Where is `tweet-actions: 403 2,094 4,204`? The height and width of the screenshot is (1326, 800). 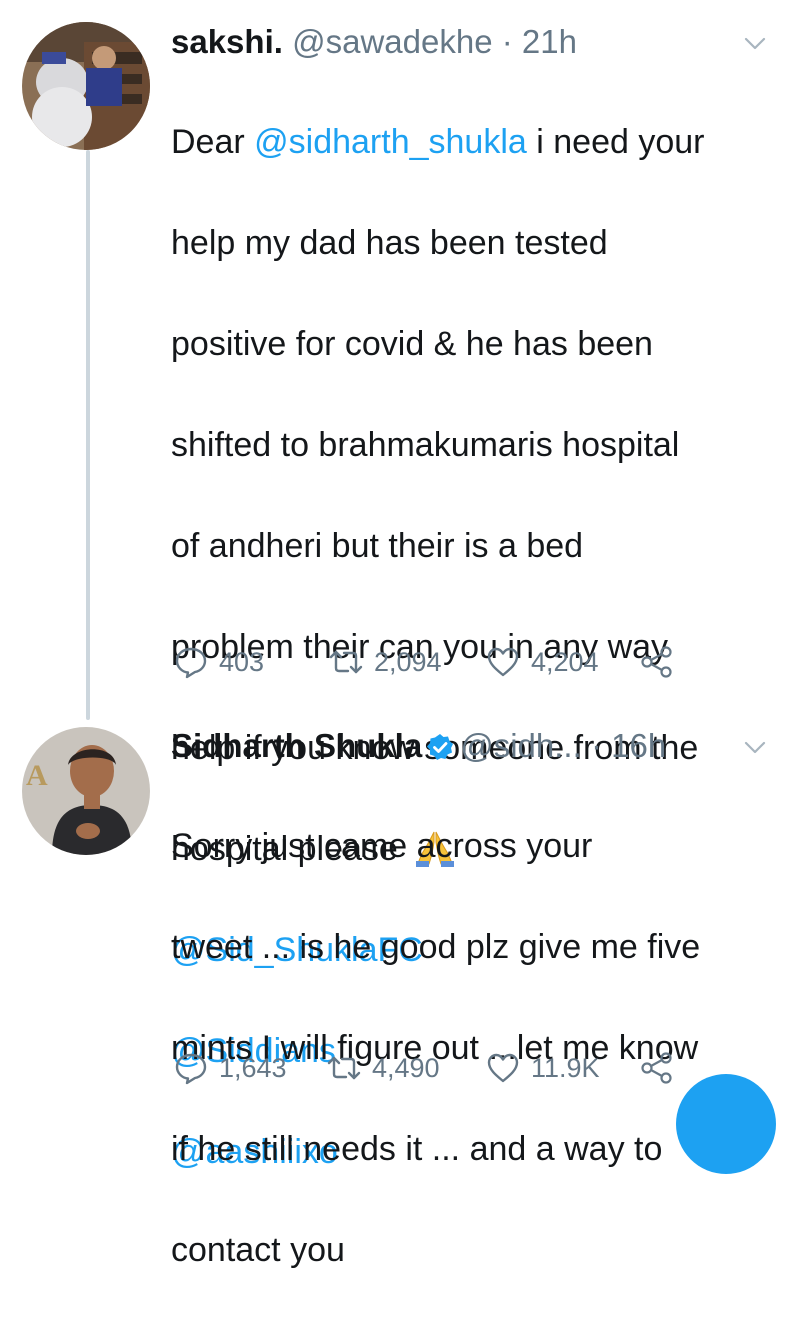 tweet-actions: 403 2,094 4,204 is located at coordinates (400, 662).